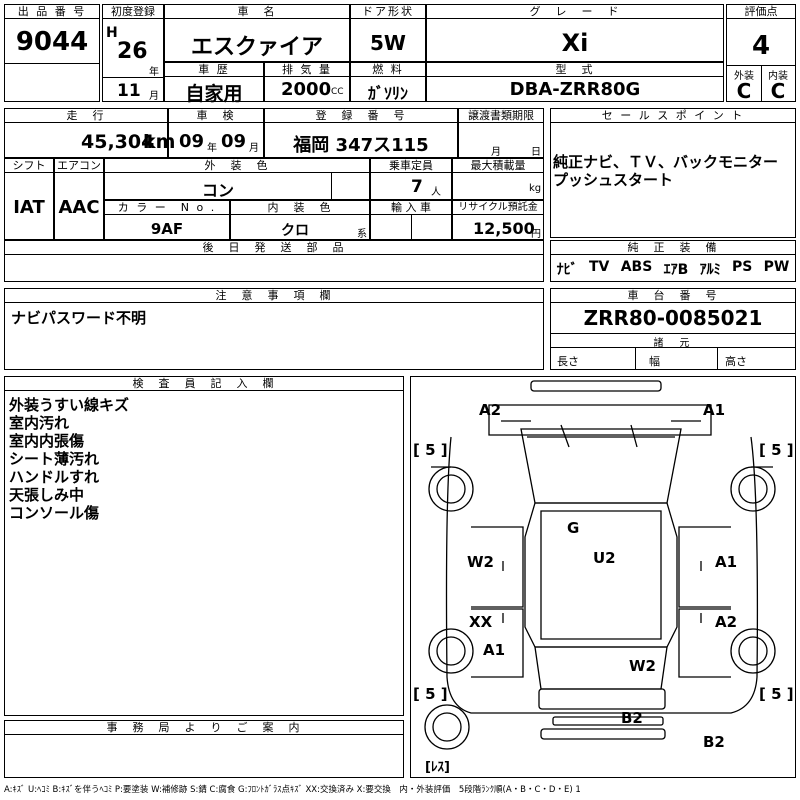 The width and height of the screenshot is (800, 800). Describe the element at coordinates (387, 93) in the screenshot. I see `fuel: ｶﾞｿﾘﾝ` at that location.